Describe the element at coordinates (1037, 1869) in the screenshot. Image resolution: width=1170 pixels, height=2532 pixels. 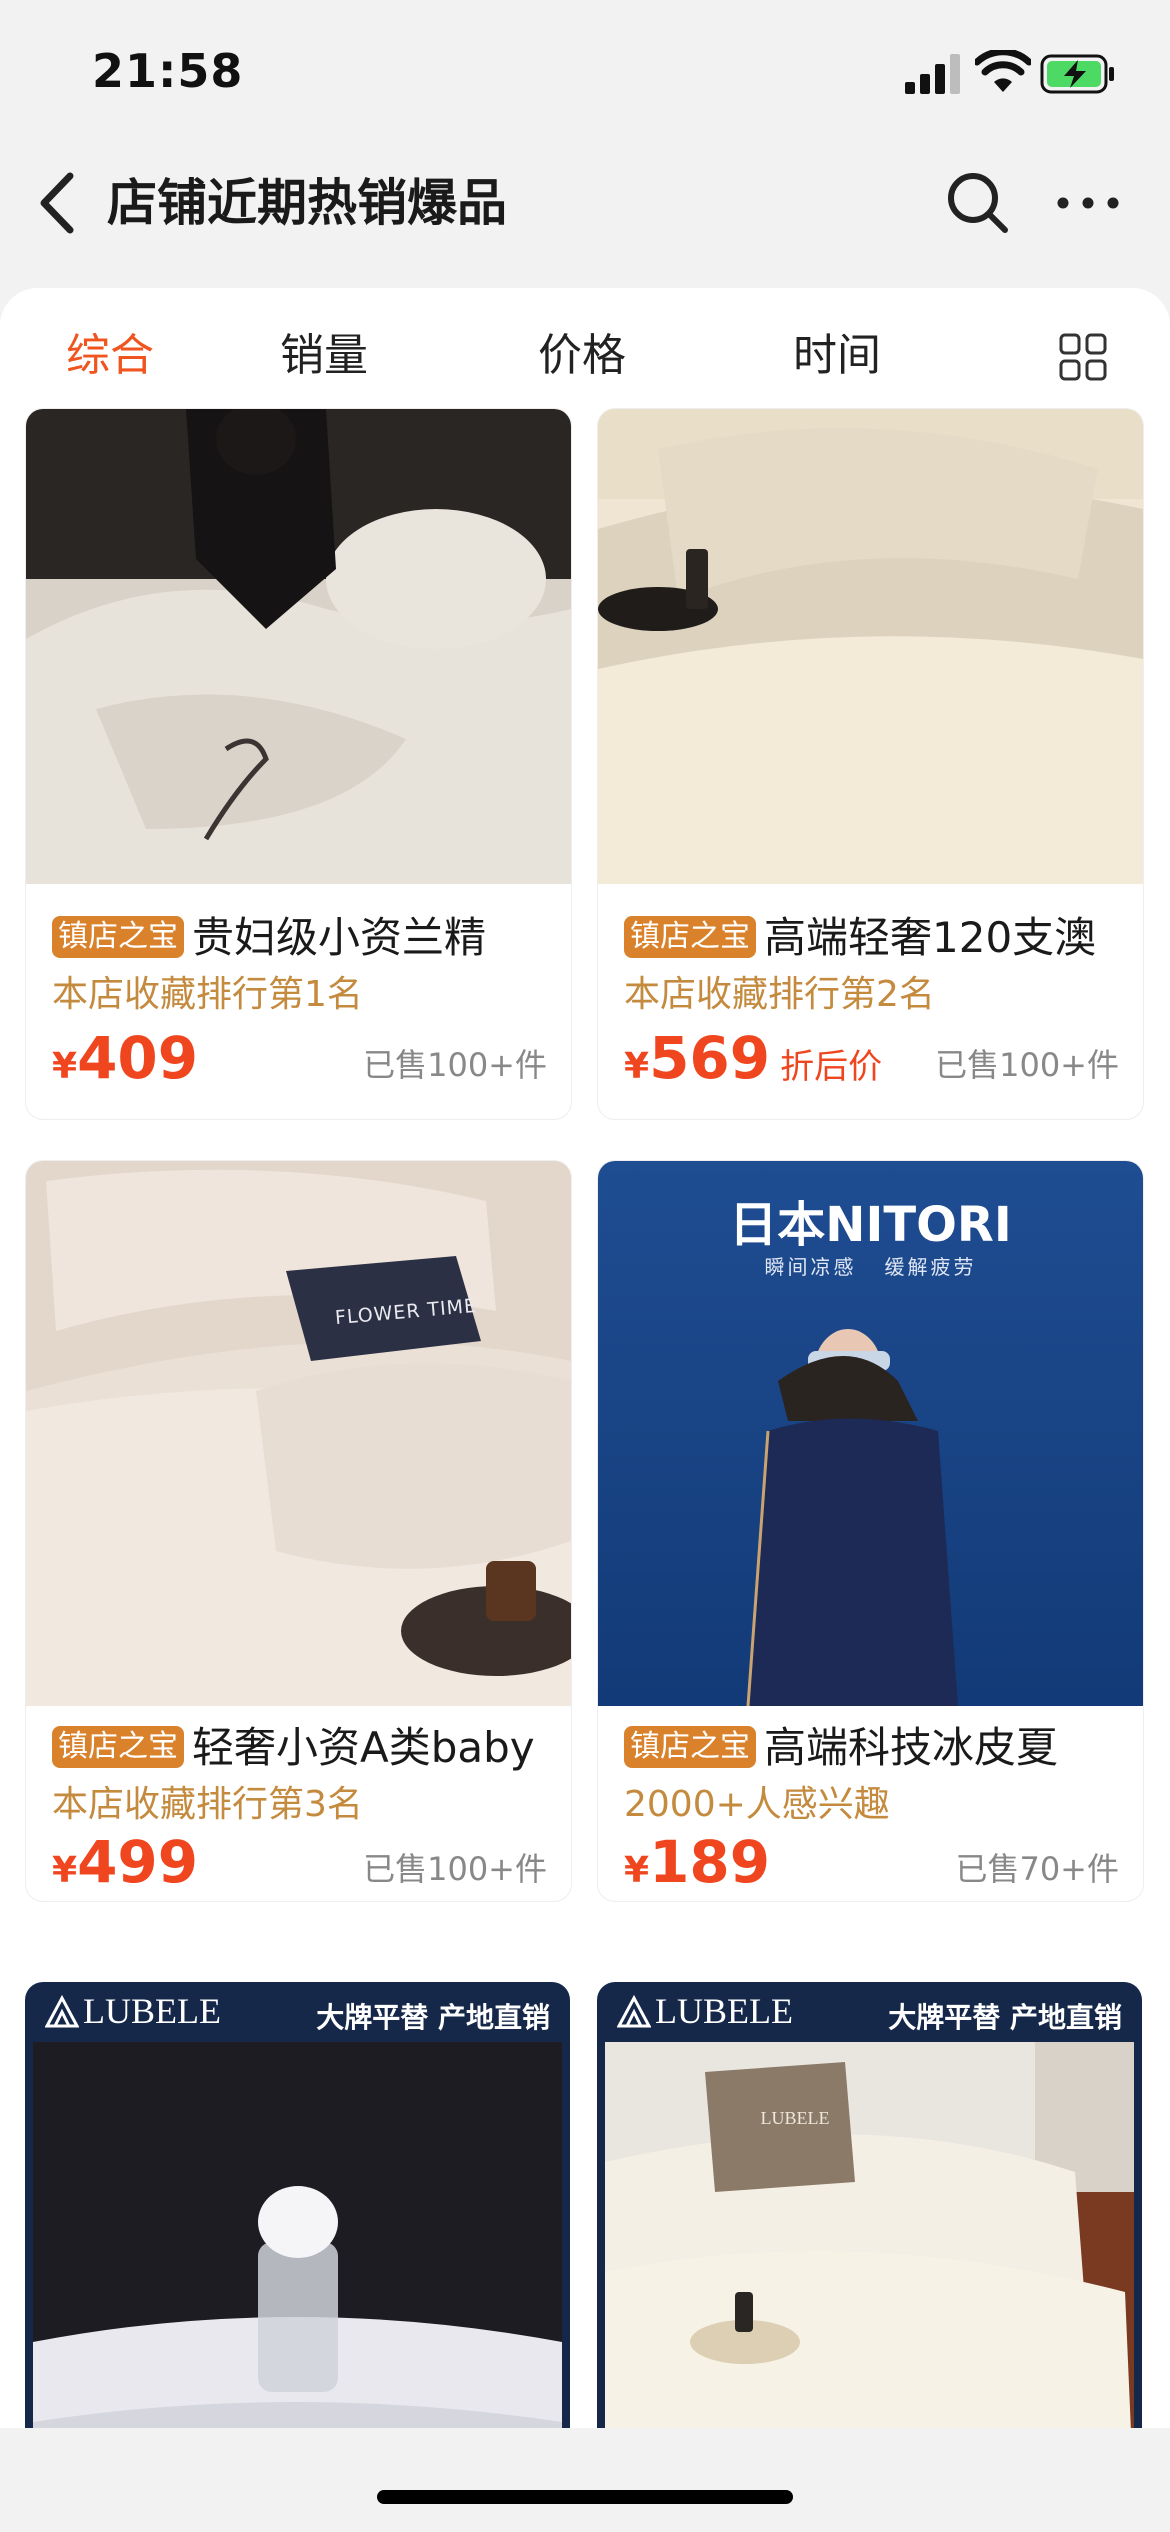
I see `sold-count: 已售70+件` at that location.